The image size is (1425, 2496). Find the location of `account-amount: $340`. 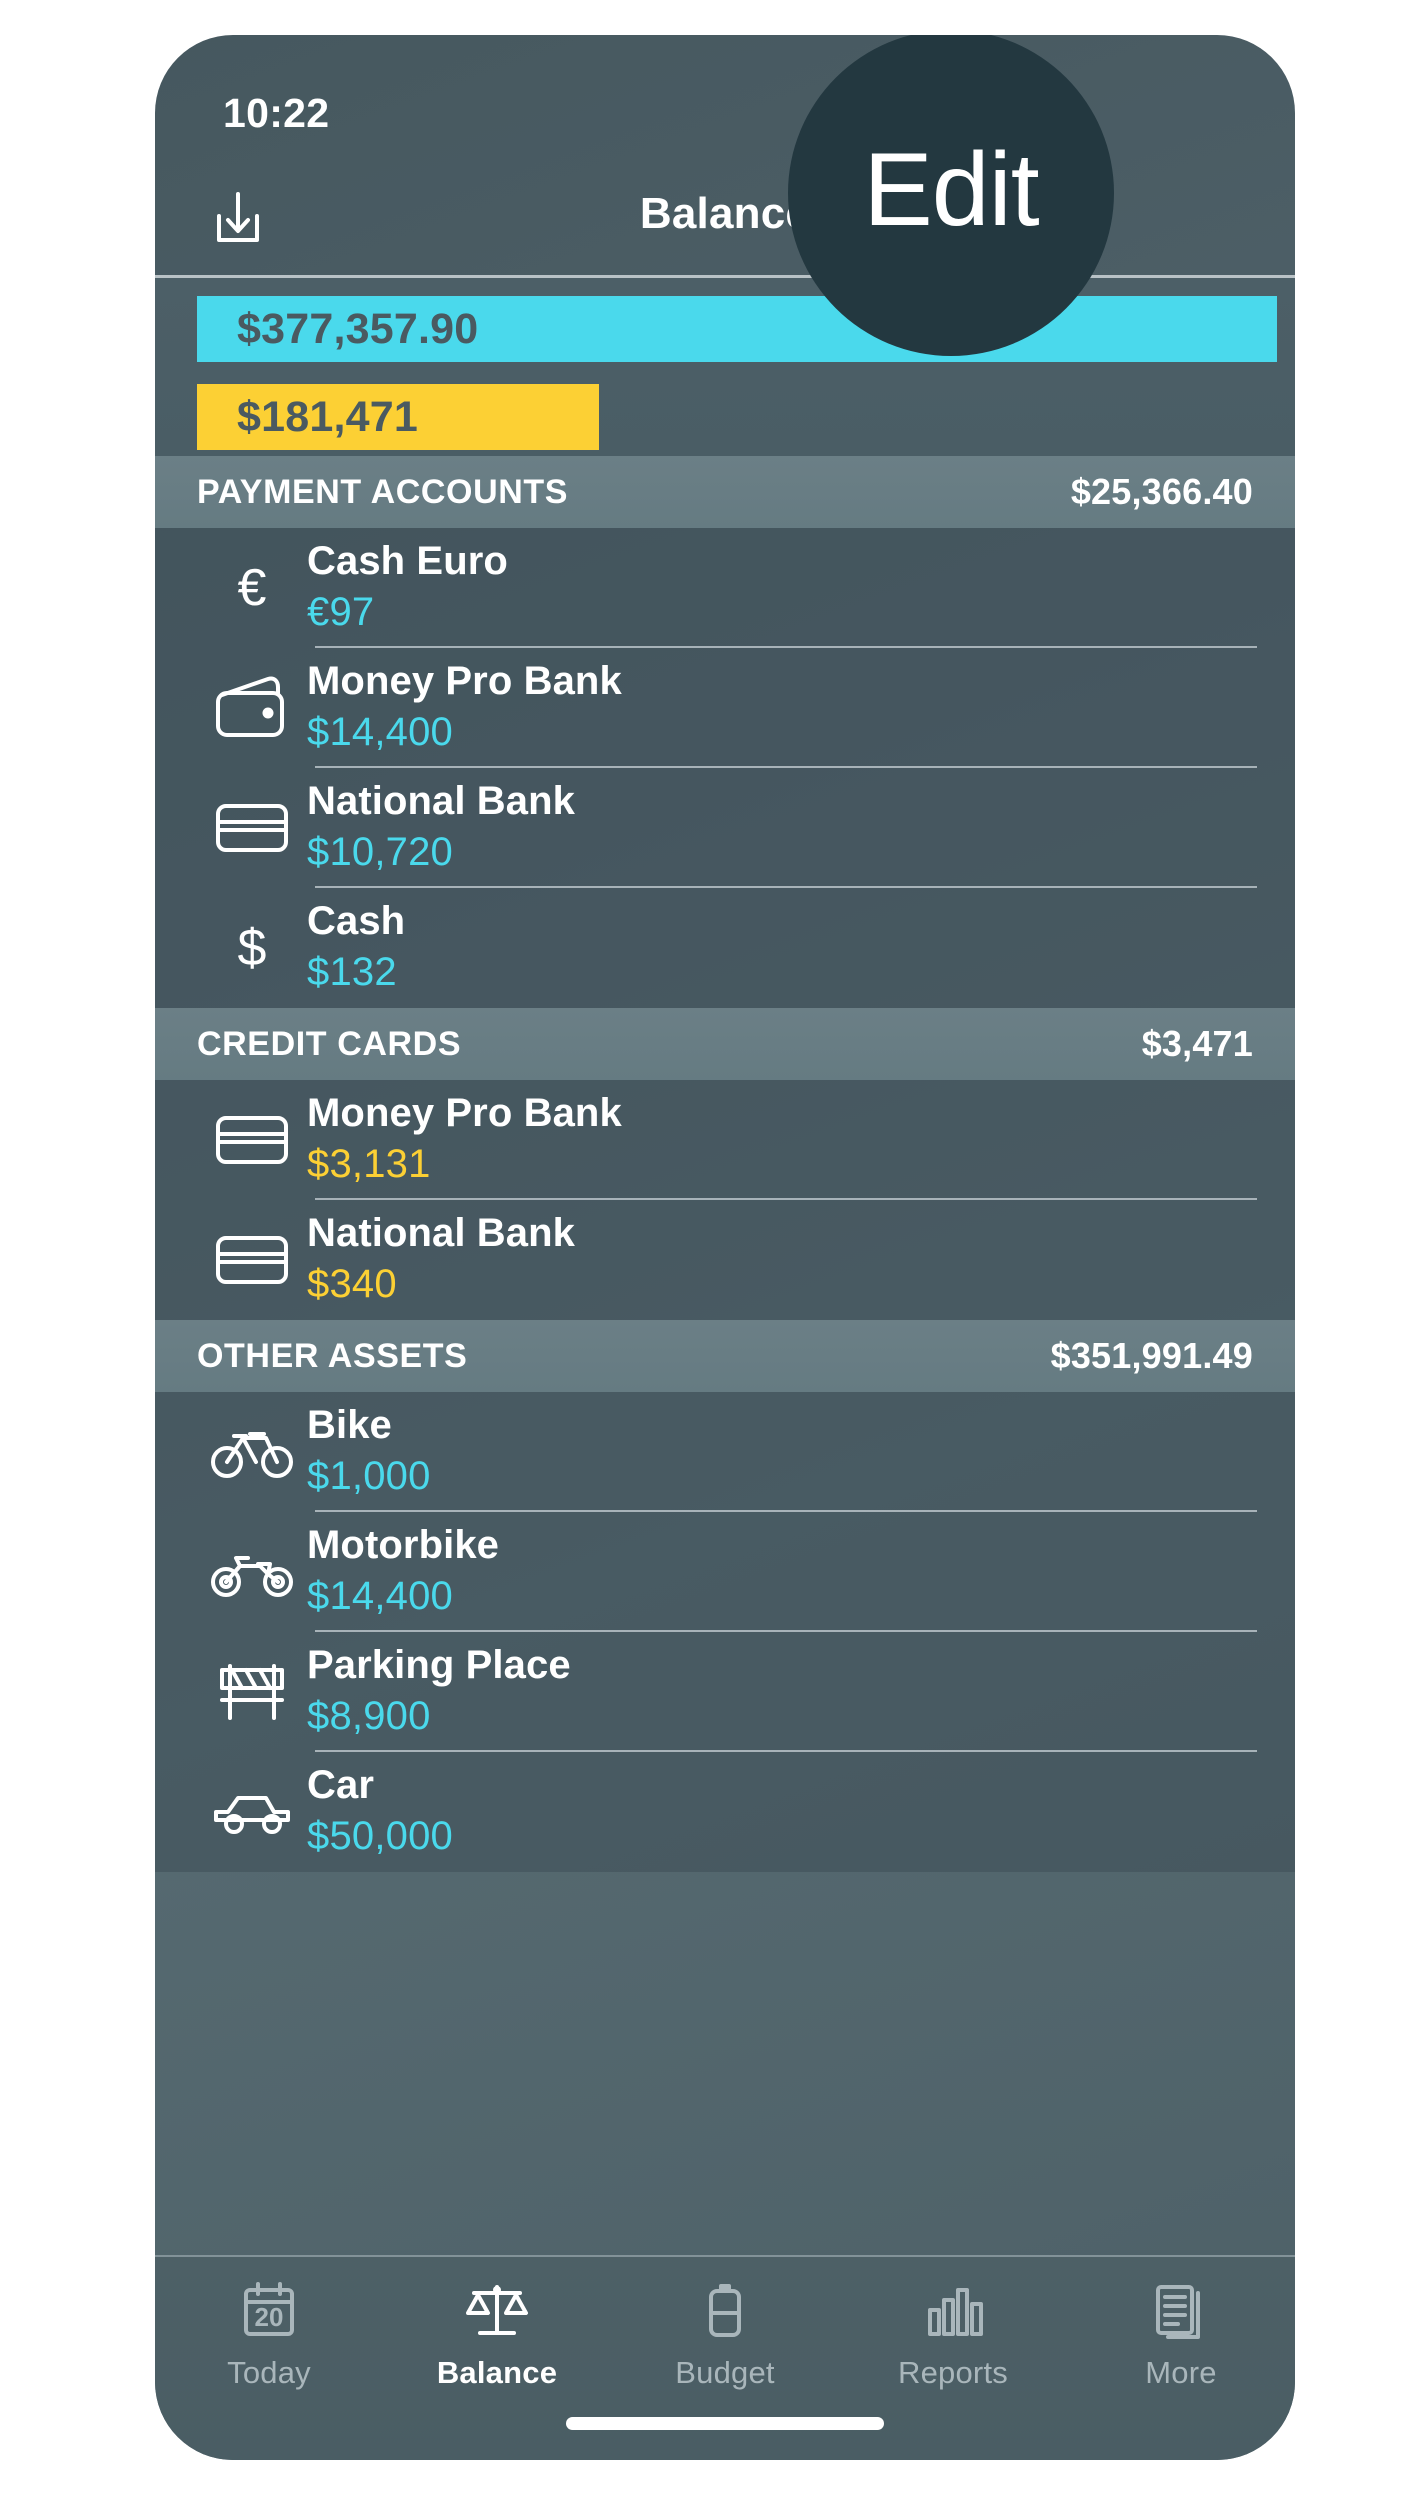

account-amount: $340 is located at coordinates (352, 1284).